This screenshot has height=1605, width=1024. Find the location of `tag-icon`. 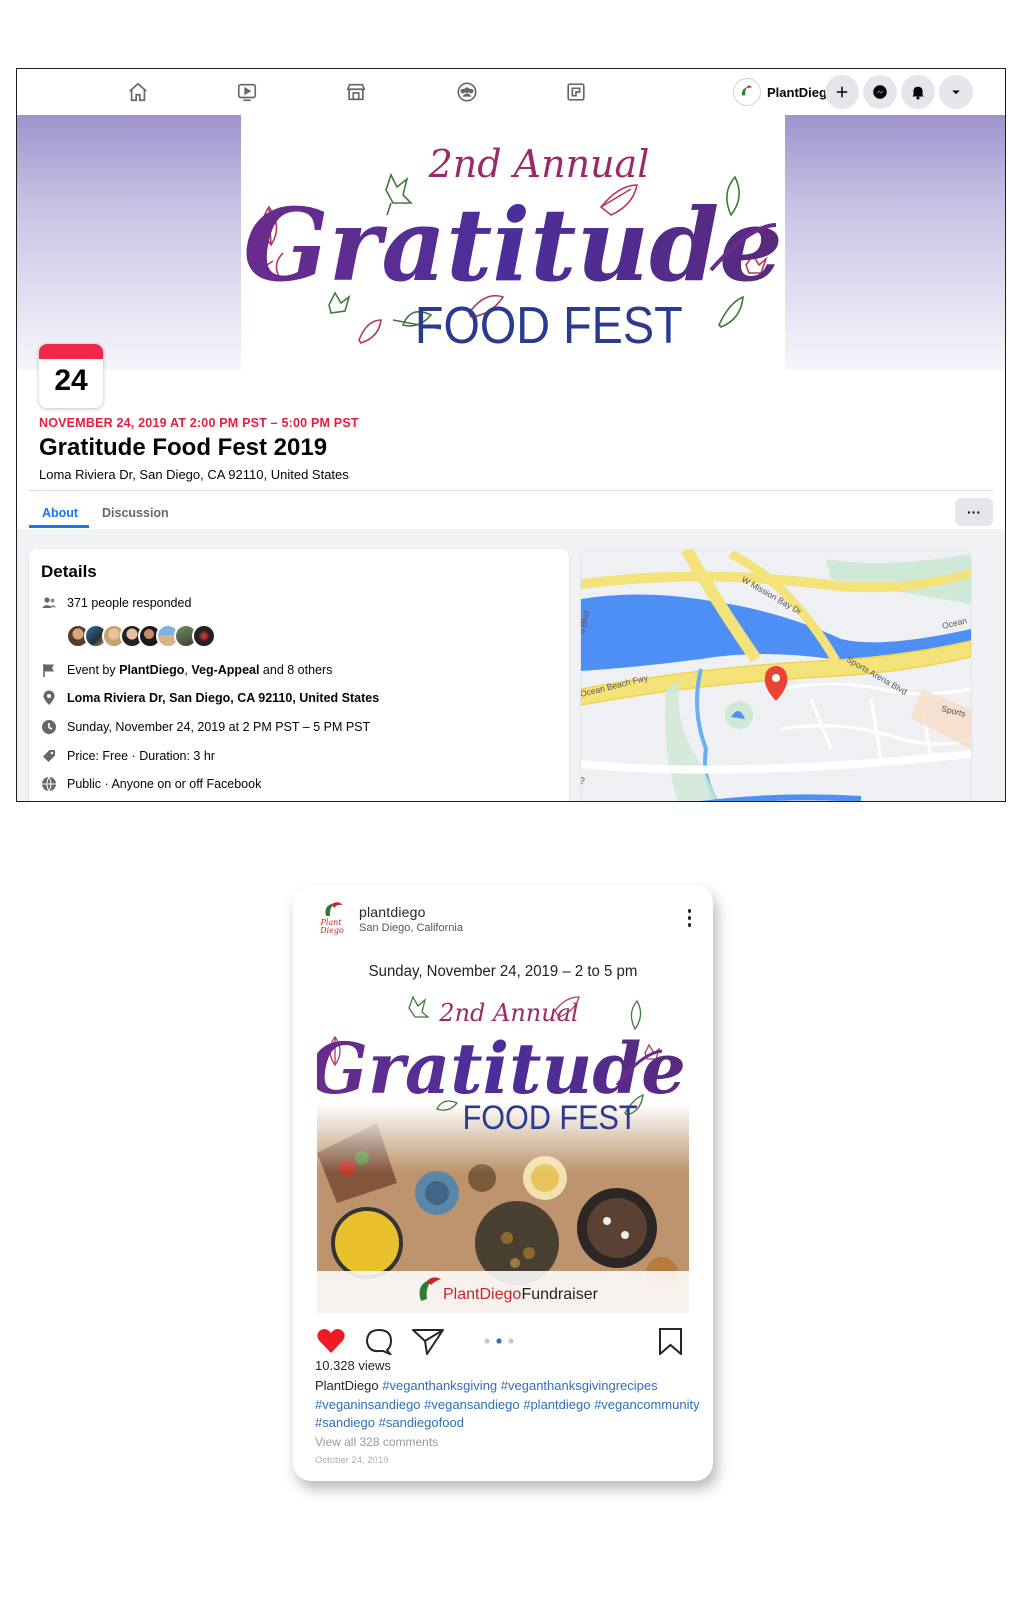

tag-icon is located at coordinates (49, 756).